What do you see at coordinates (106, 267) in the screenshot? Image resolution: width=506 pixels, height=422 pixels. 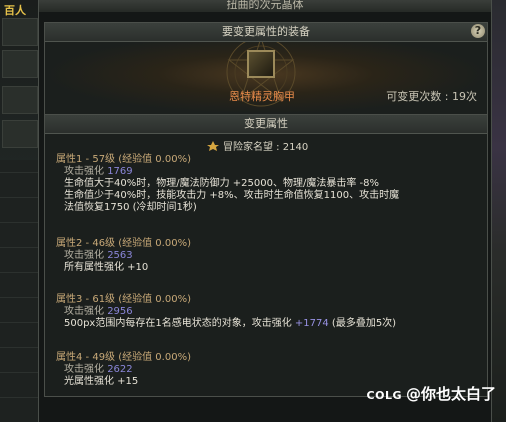 I see `attribute-effect-line: 所有属性强化 +10` at bounding box center [106, 267].